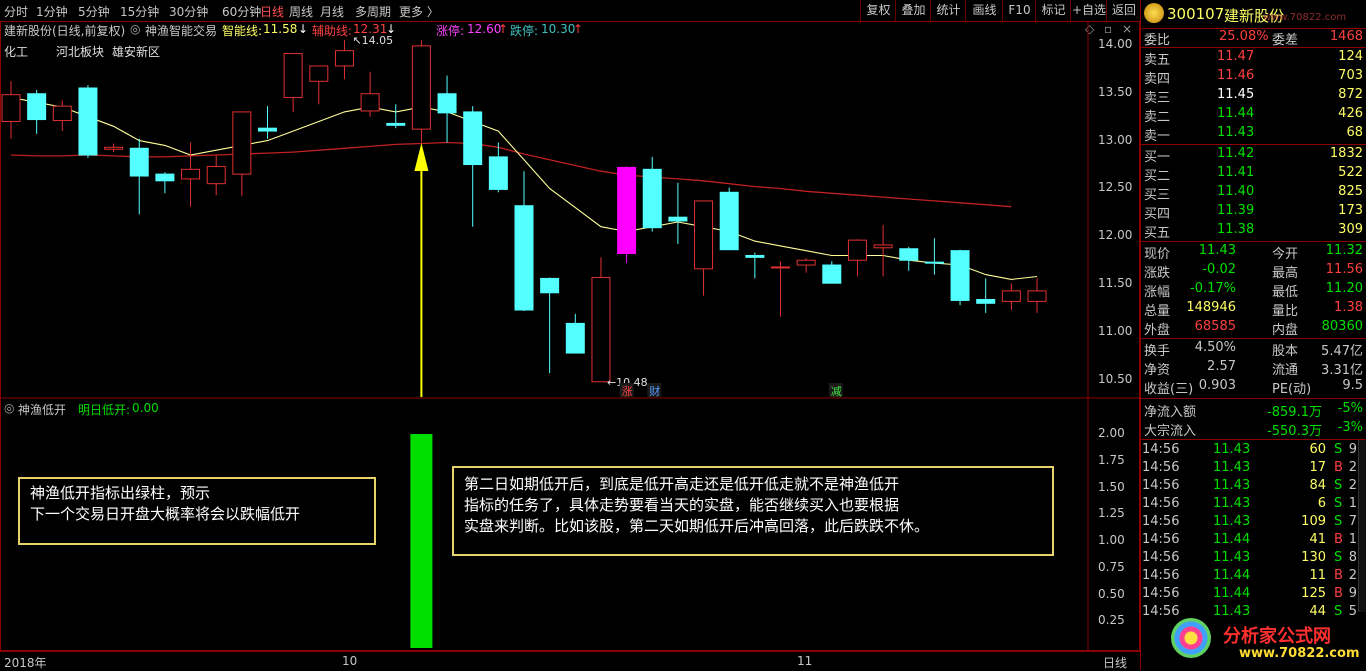 This screenshot has height=671, width=1366. Describe the element at coordinates (1352, 385) in the screenshot. I see `stat-value: 9.5` at that location.